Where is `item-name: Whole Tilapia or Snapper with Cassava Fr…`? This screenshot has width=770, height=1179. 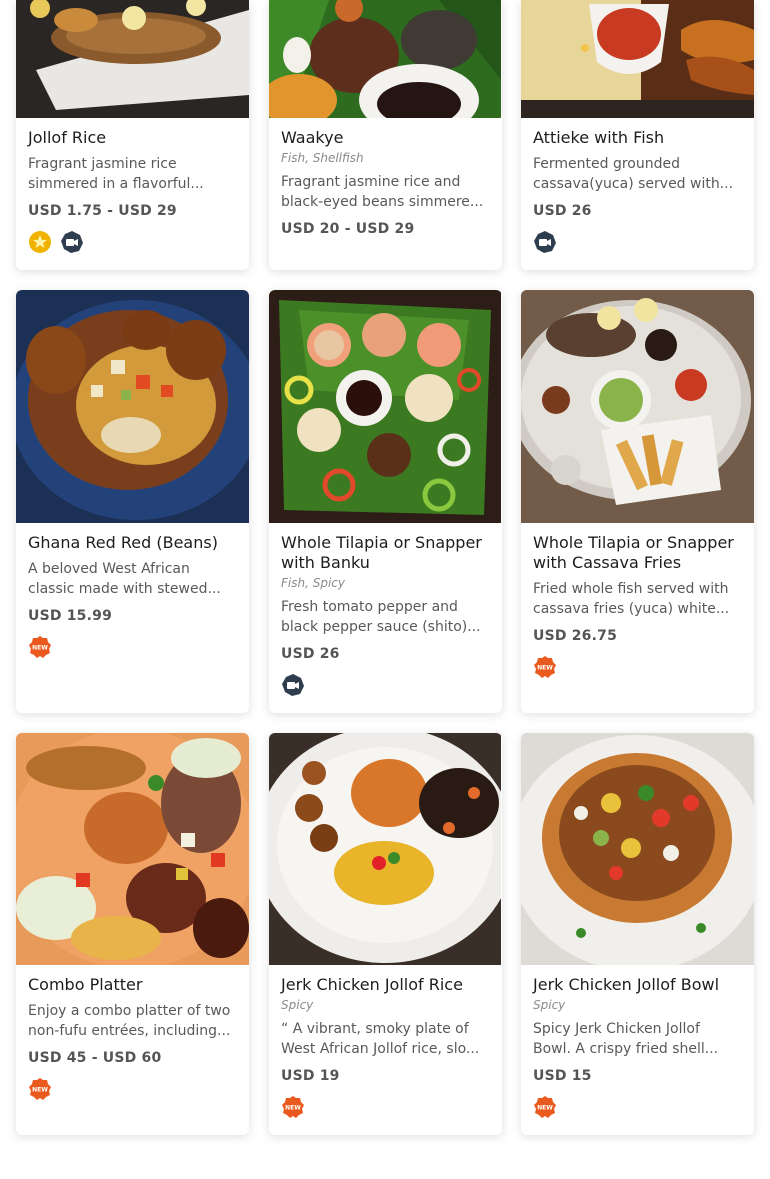 item-name: Whole Tilapia or Snapper with Cassava Fr… is located at coordinates (633, 552).